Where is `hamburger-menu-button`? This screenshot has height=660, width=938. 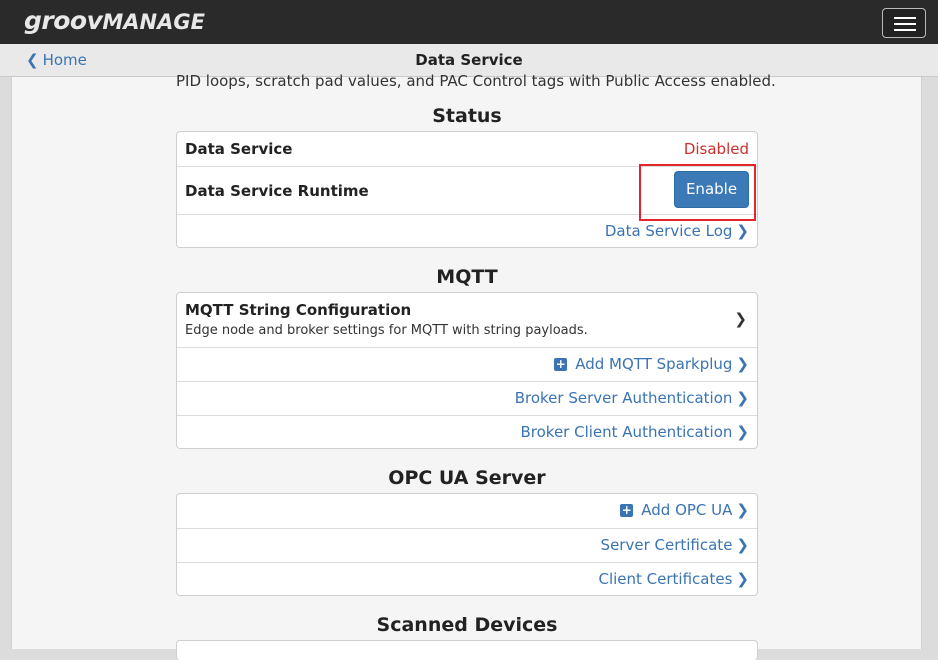
hamburger-menu-button is located at coordinates (904, 23).